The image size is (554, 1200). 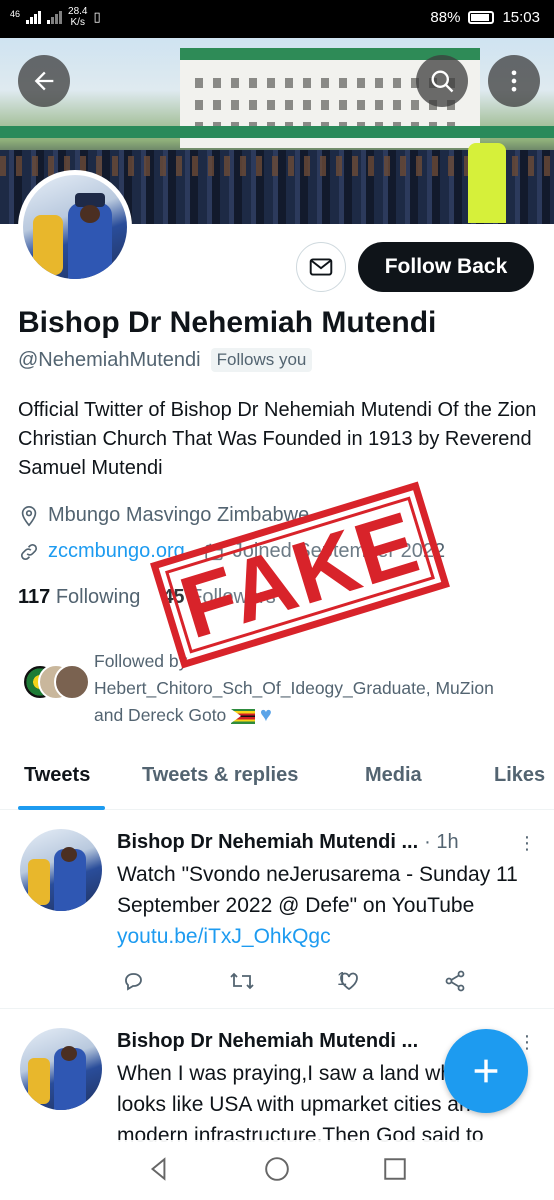 I want to click on network-speed: 28.4 K/s, so click(x=78, y=17).